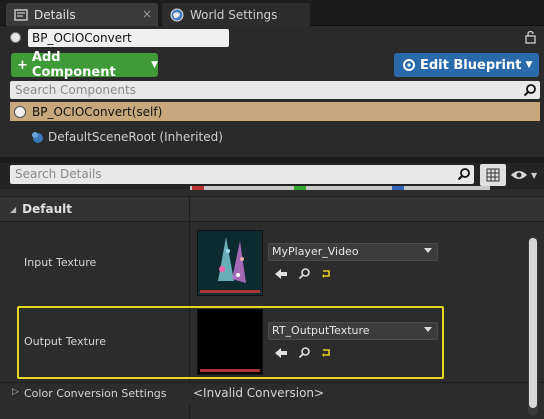 The width and height of the screenshot is (544, 419). What do you see at coordinates (95, 393) in the screenshot?
I see `color-conversion-label: Color Conversion Settings` at bounding box center [95, 393].